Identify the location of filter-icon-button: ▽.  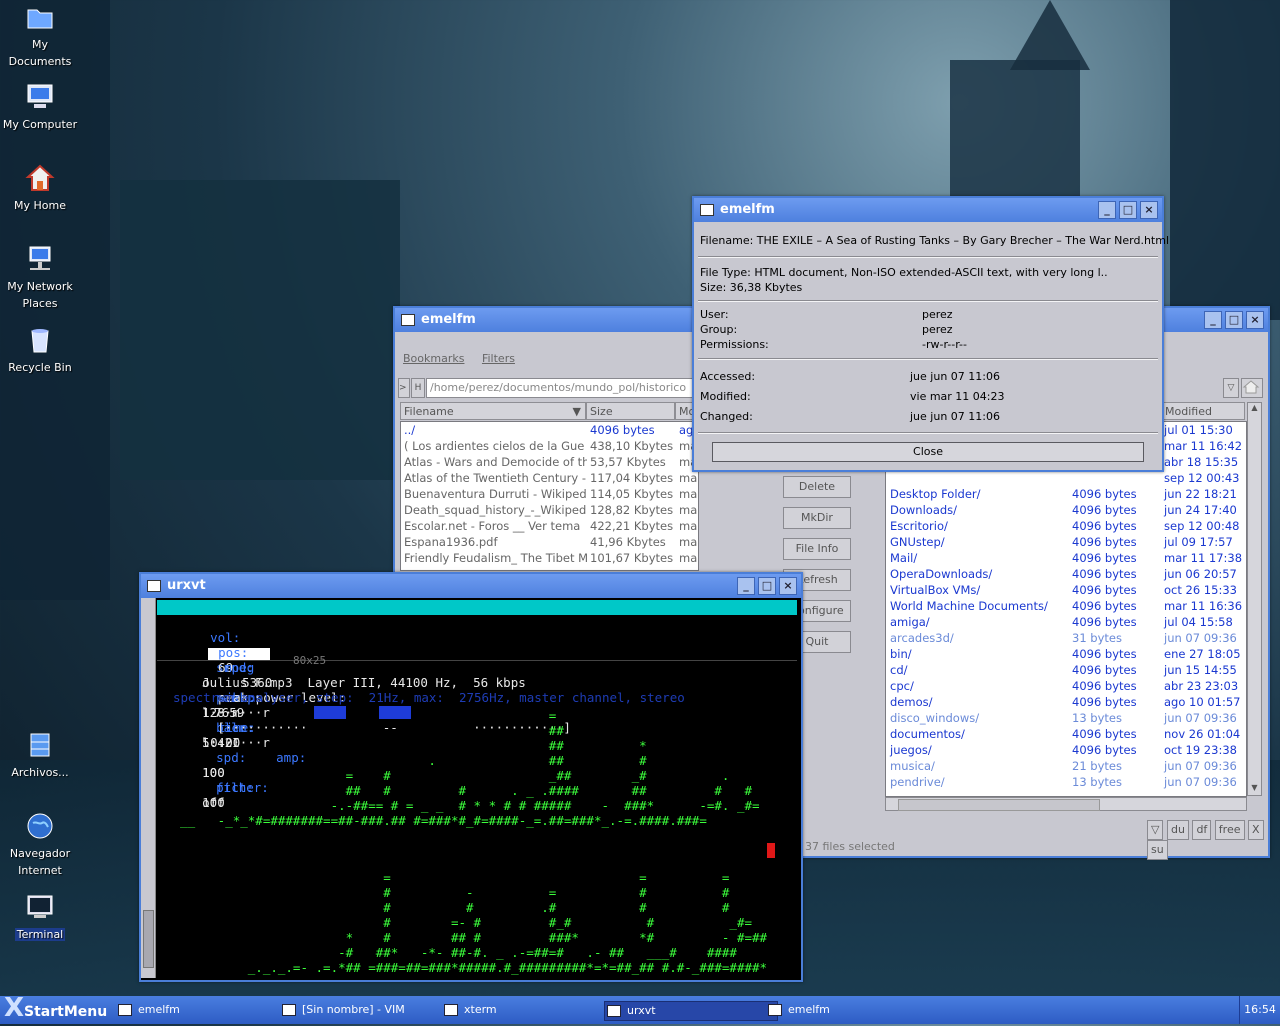
(1155, 830).